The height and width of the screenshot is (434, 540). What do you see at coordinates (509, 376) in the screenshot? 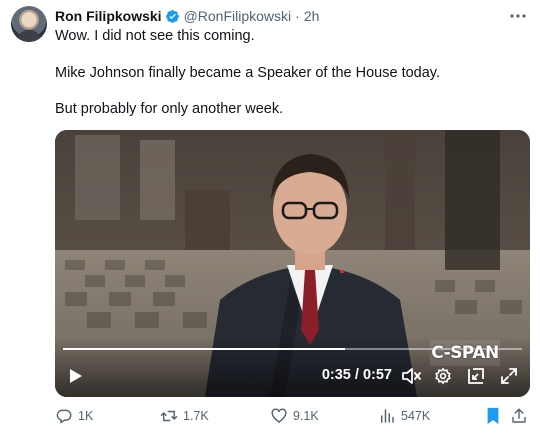
I see `fullscreen-icon` at bounding box center [509, 376].